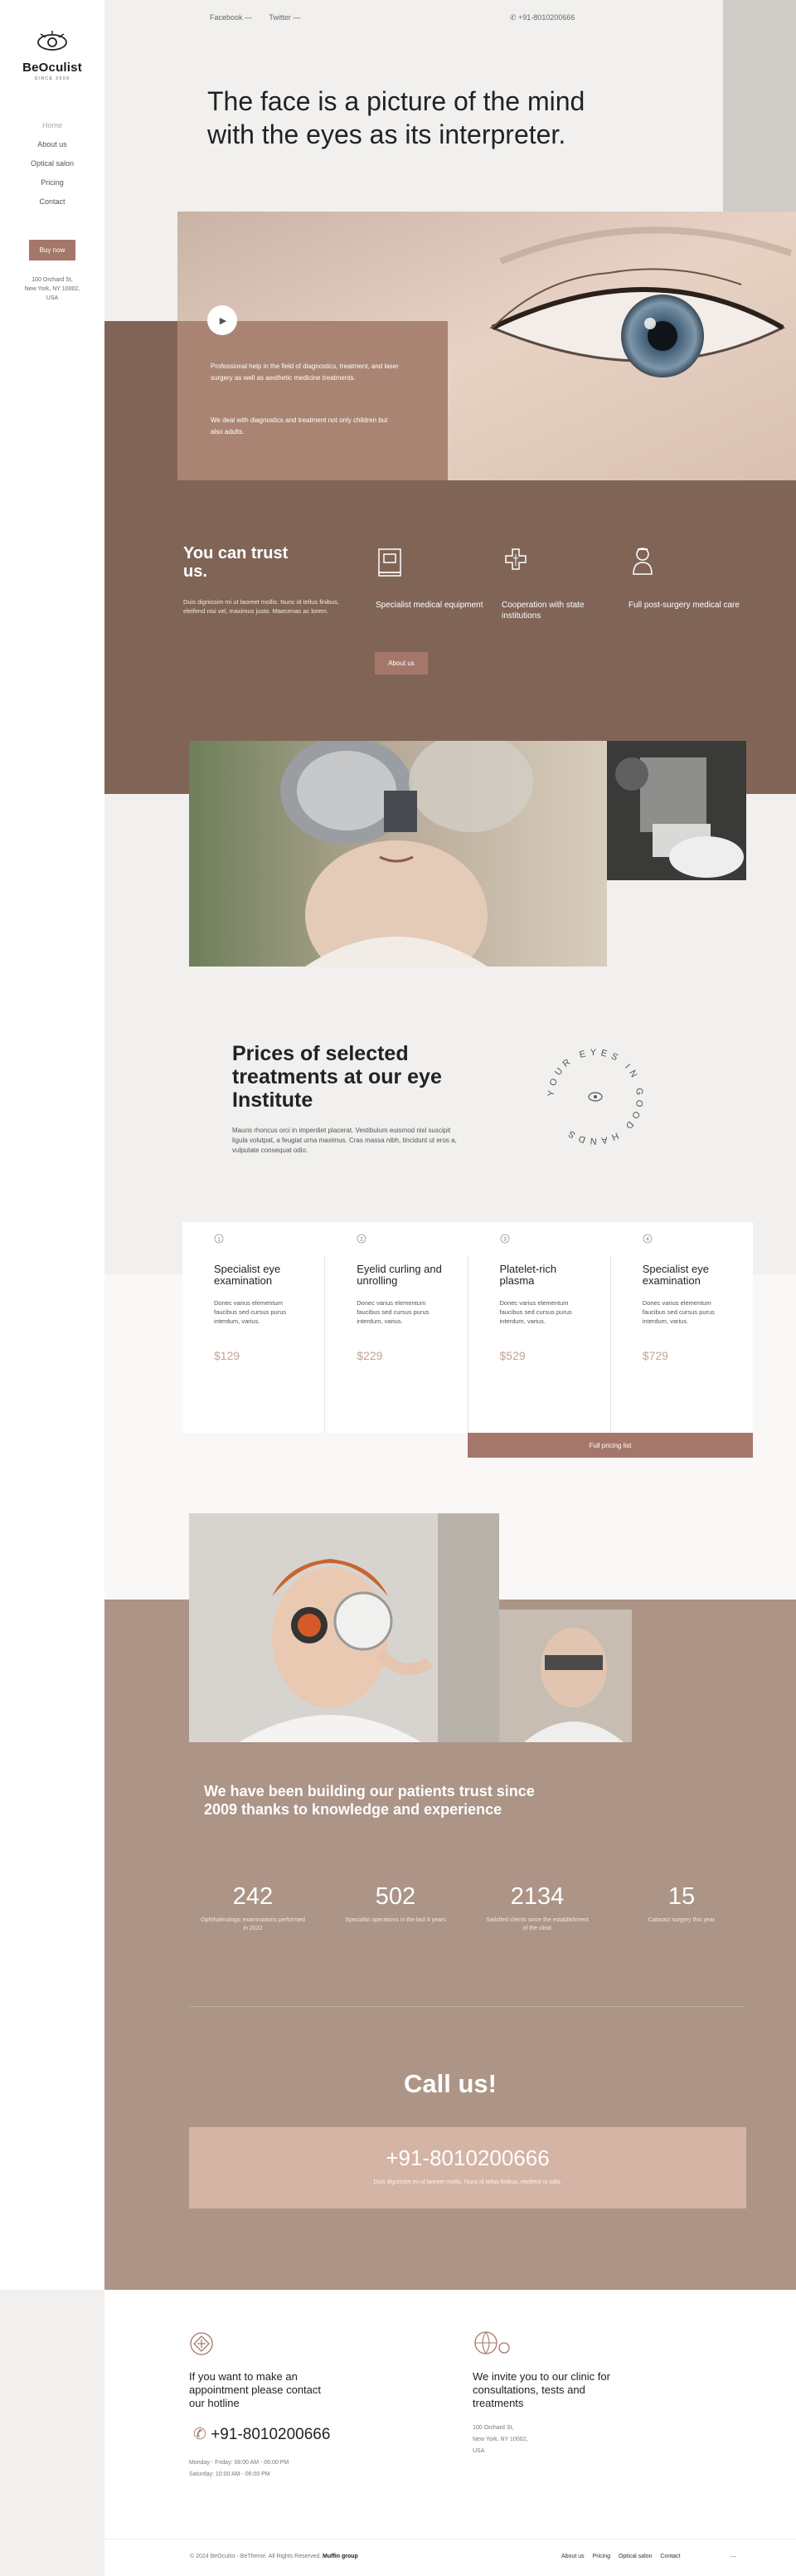  Describe the element at coordinates (635, 2556) in the screenshot. I see `footer-link-optical-salon: Optical salon` at that location.